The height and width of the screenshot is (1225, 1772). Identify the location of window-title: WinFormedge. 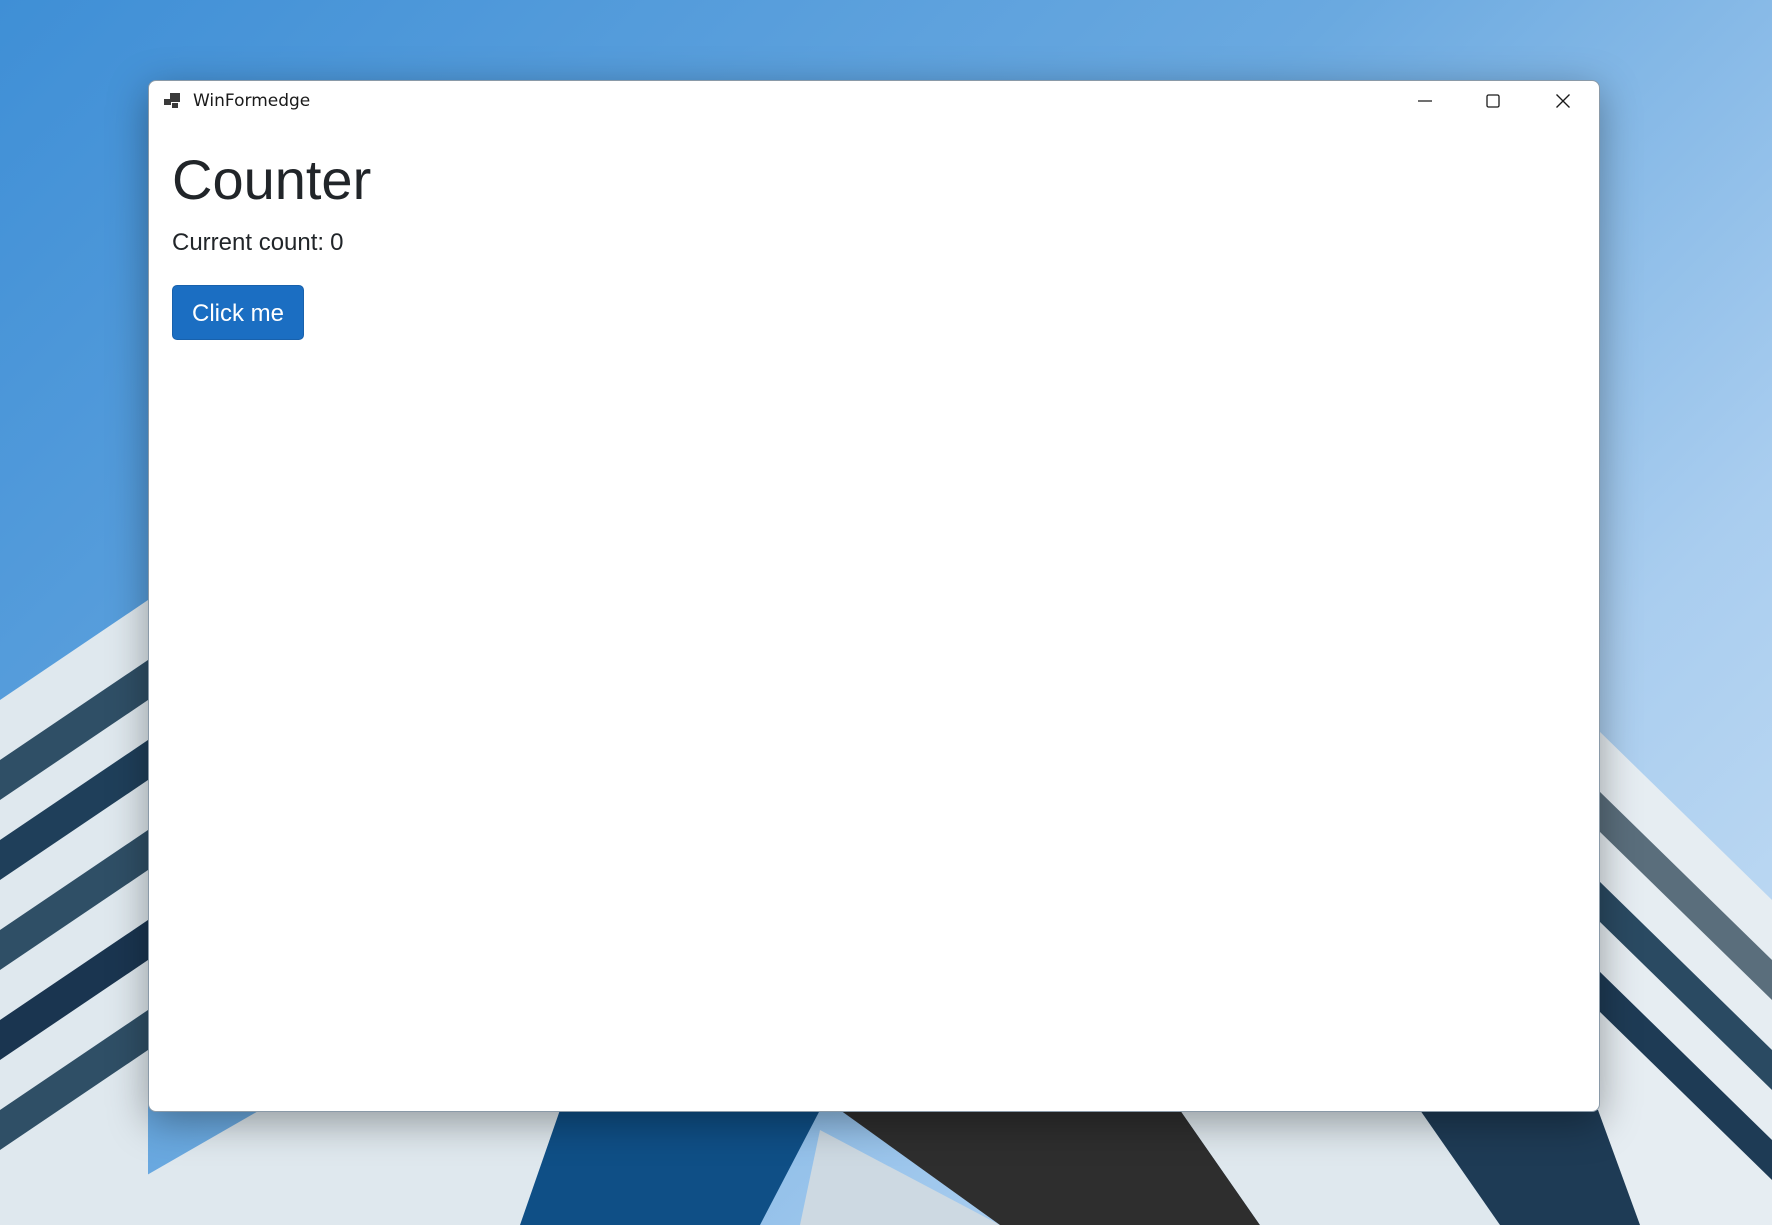
(252, 101).